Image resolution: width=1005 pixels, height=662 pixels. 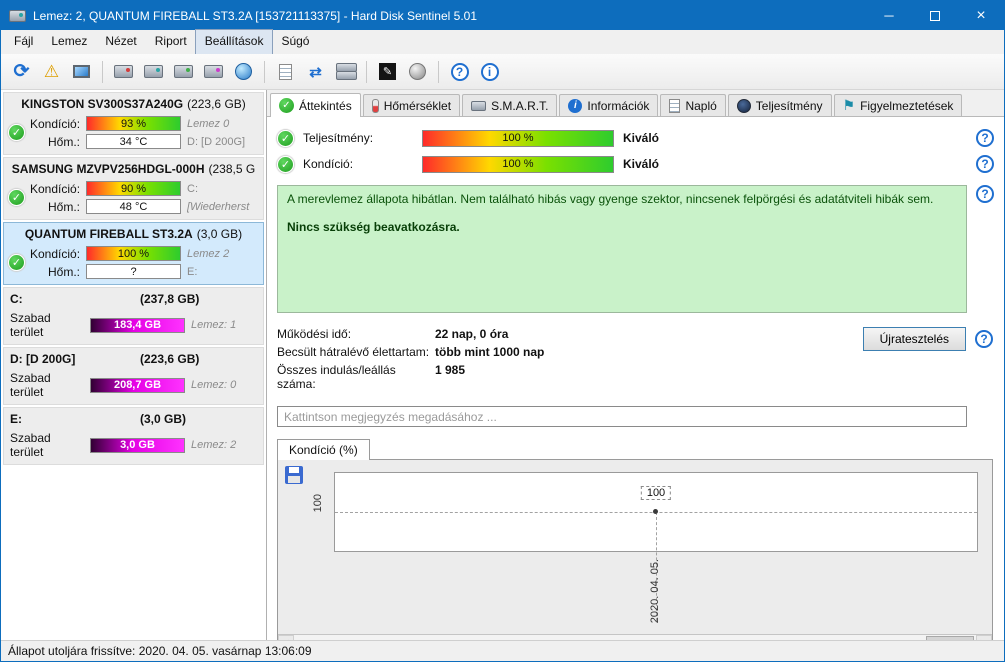 I want to click on menu-report: Riport, so click(x=171, y=42).